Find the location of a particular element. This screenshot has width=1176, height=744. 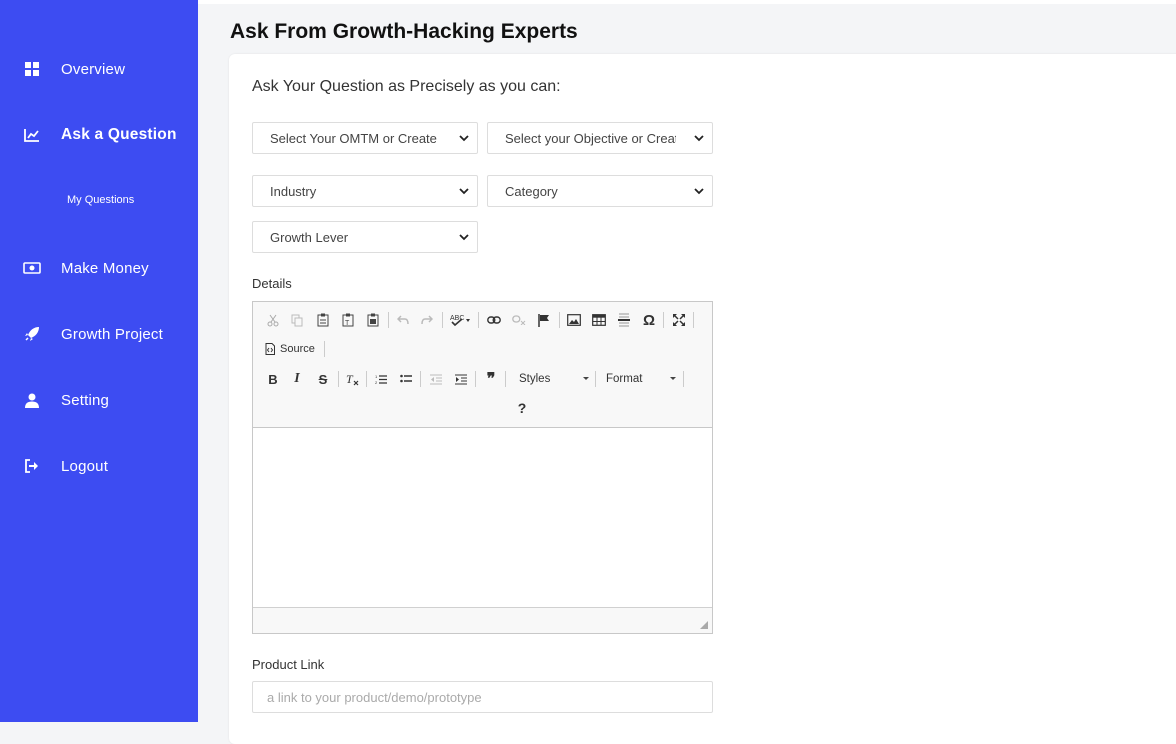

outdent-icon is located at coordinates (436, 379).